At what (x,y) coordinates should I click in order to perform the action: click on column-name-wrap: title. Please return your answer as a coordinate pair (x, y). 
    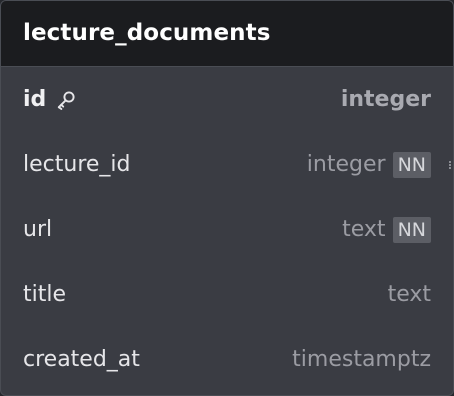
    Looking at the image, I should click on (44, 294).